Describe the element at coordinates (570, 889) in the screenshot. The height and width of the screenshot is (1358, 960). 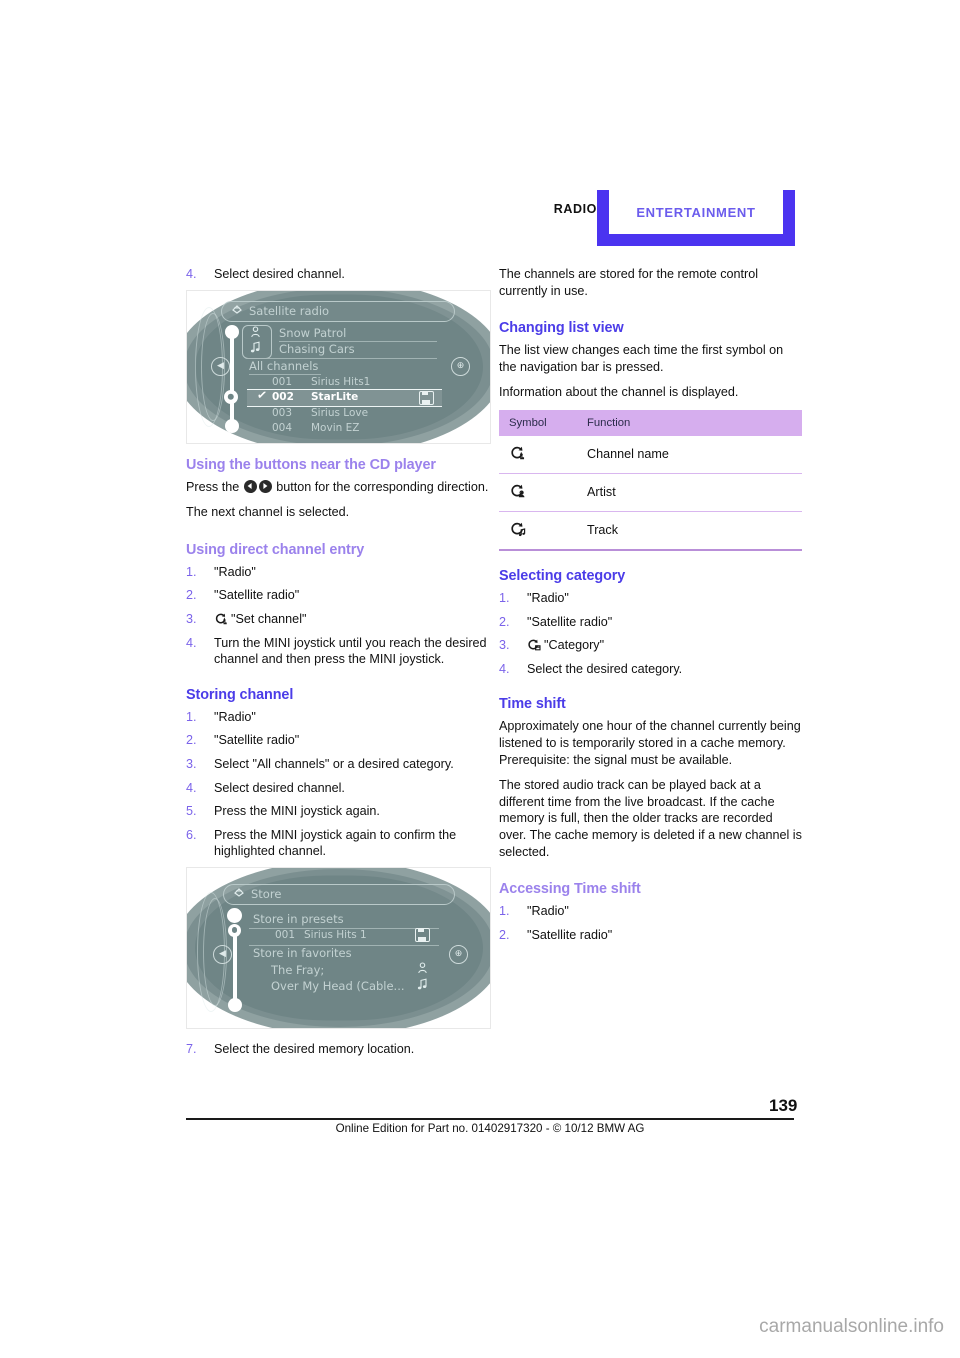
I see `heading-accessing-time-shift: Accessing Time shift` at that location.